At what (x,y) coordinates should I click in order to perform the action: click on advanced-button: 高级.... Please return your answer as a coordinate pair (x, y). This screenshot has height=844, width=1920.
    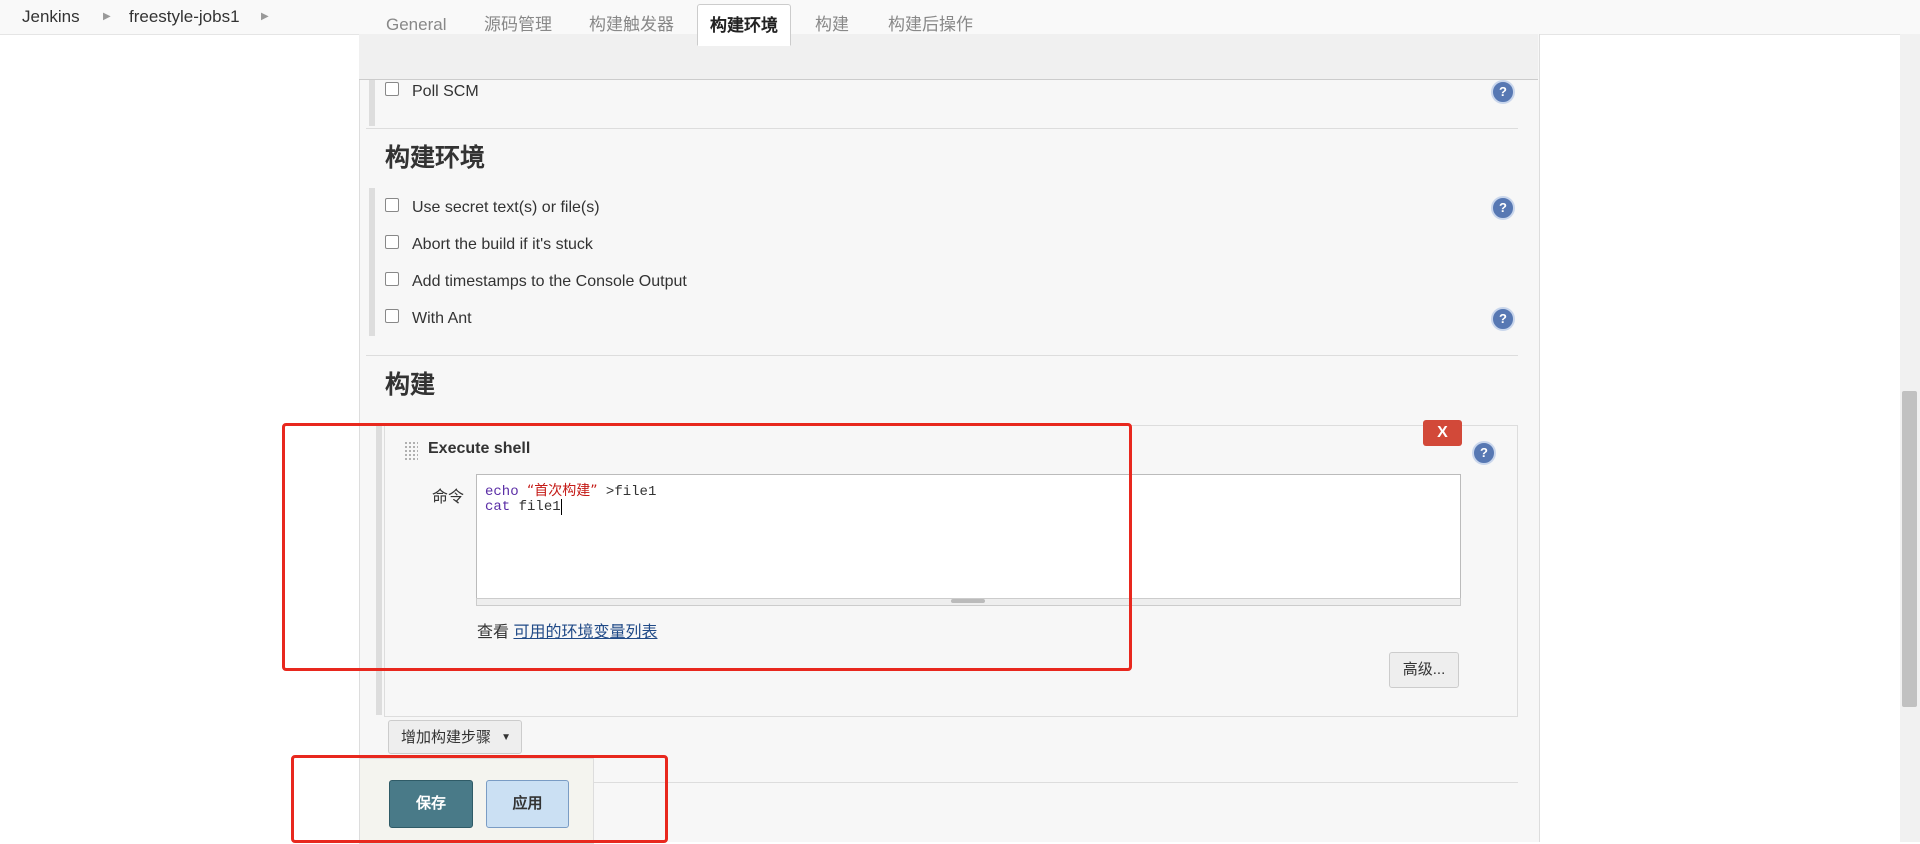
    Looking at the image, I should click on (1424, 670).